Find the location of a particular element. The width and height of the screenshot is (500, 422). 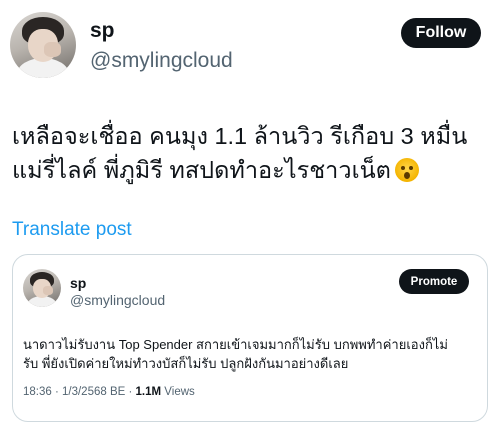

follow-button: Follow is located at coordinates (441, 33).